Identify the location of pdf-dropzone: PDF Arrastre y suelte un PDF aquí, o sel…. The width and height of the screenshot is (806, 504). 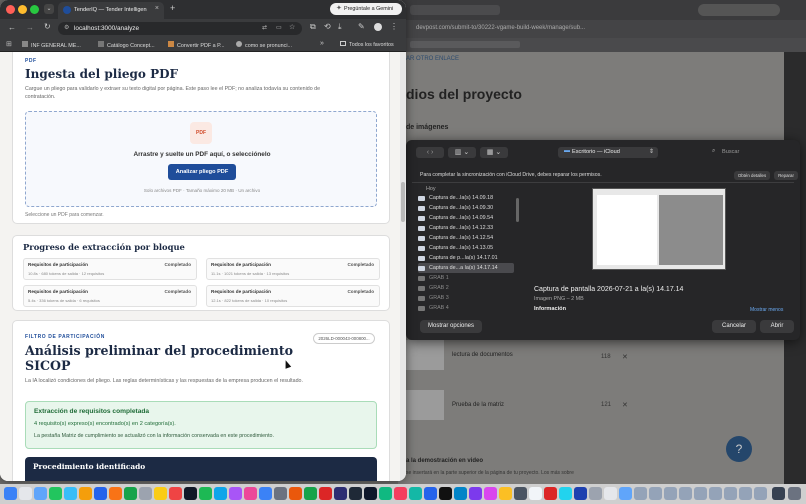
(201, 159).